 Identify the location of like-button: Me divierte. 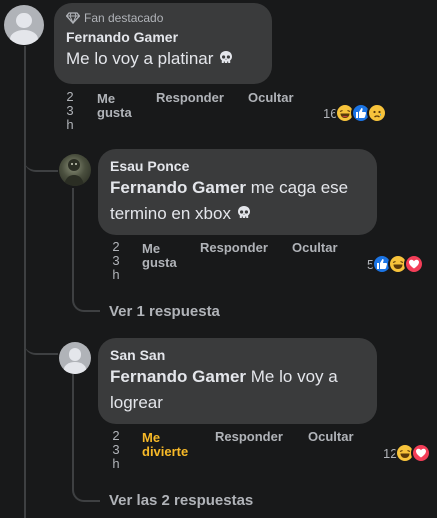
(165, 445).